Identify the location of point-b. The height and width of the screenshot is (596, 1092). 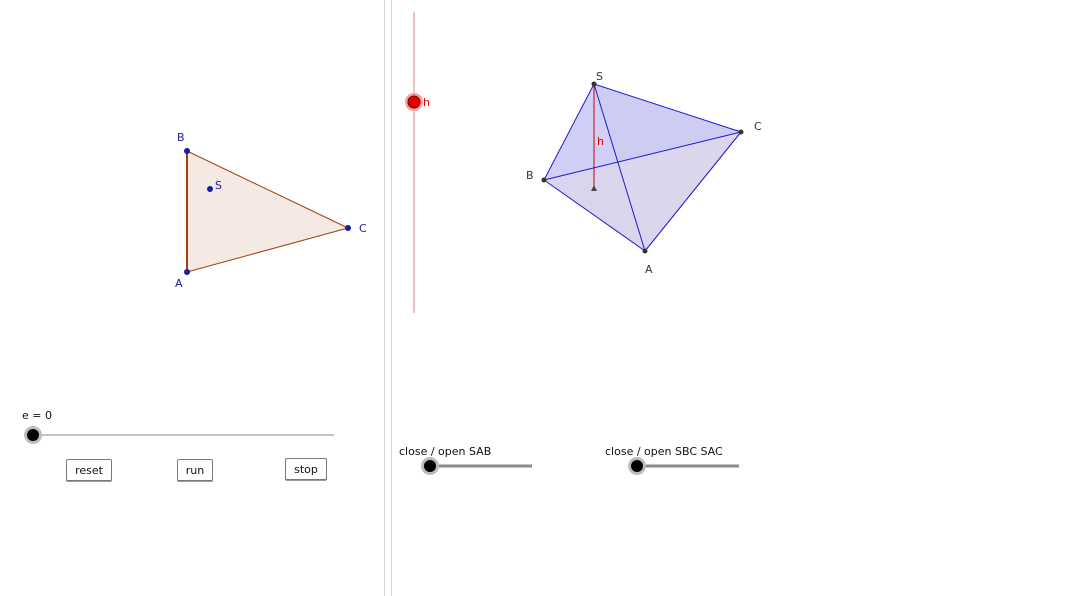
(187, 151).